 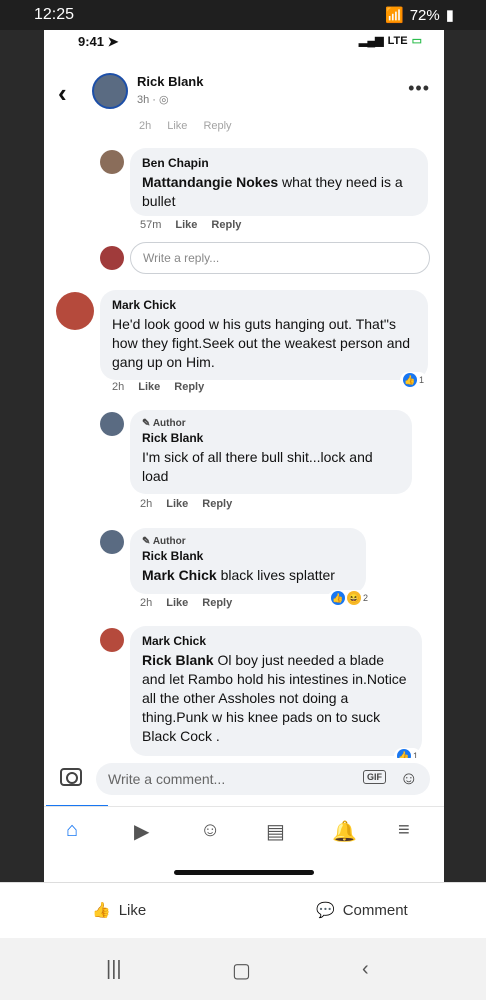 What do you see at coordinates (244, 872) in the screenshot?
I see `home-indicator` at bounding box center [244, 872].